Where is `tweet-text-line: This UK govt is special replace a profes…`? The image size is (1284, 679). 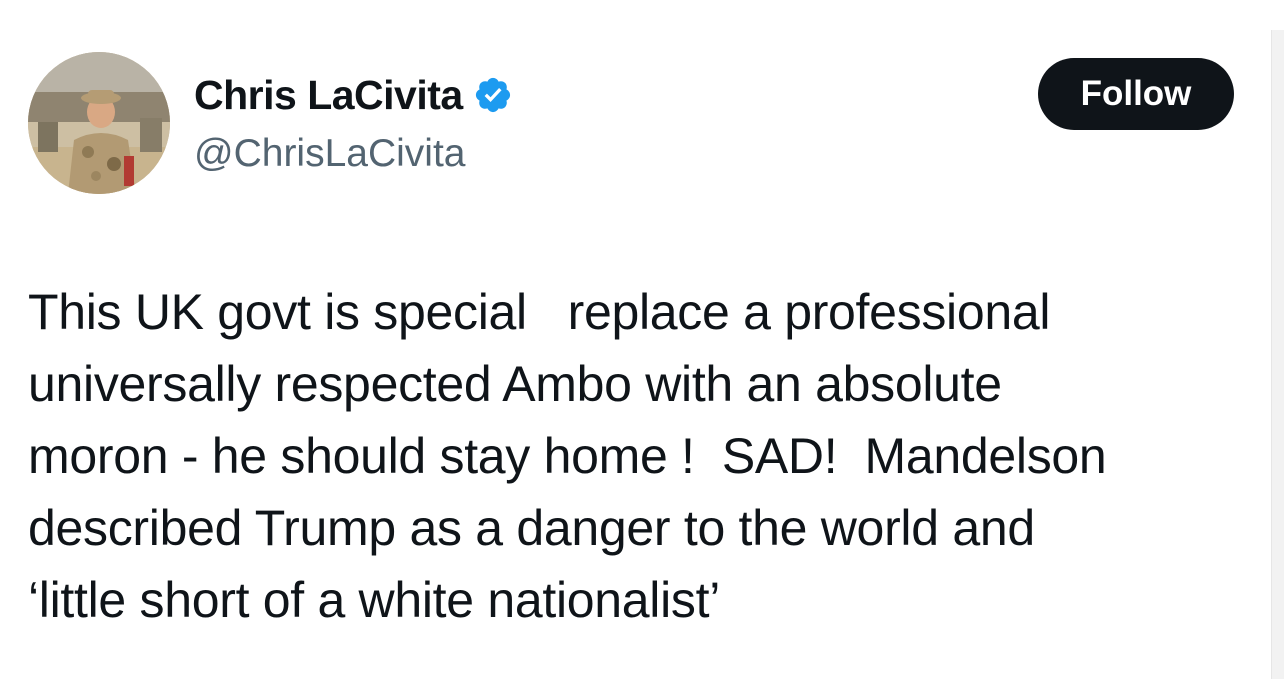 tweet-text-line: This UK govt is special replace a profes… is located at coordinates (539, 312).